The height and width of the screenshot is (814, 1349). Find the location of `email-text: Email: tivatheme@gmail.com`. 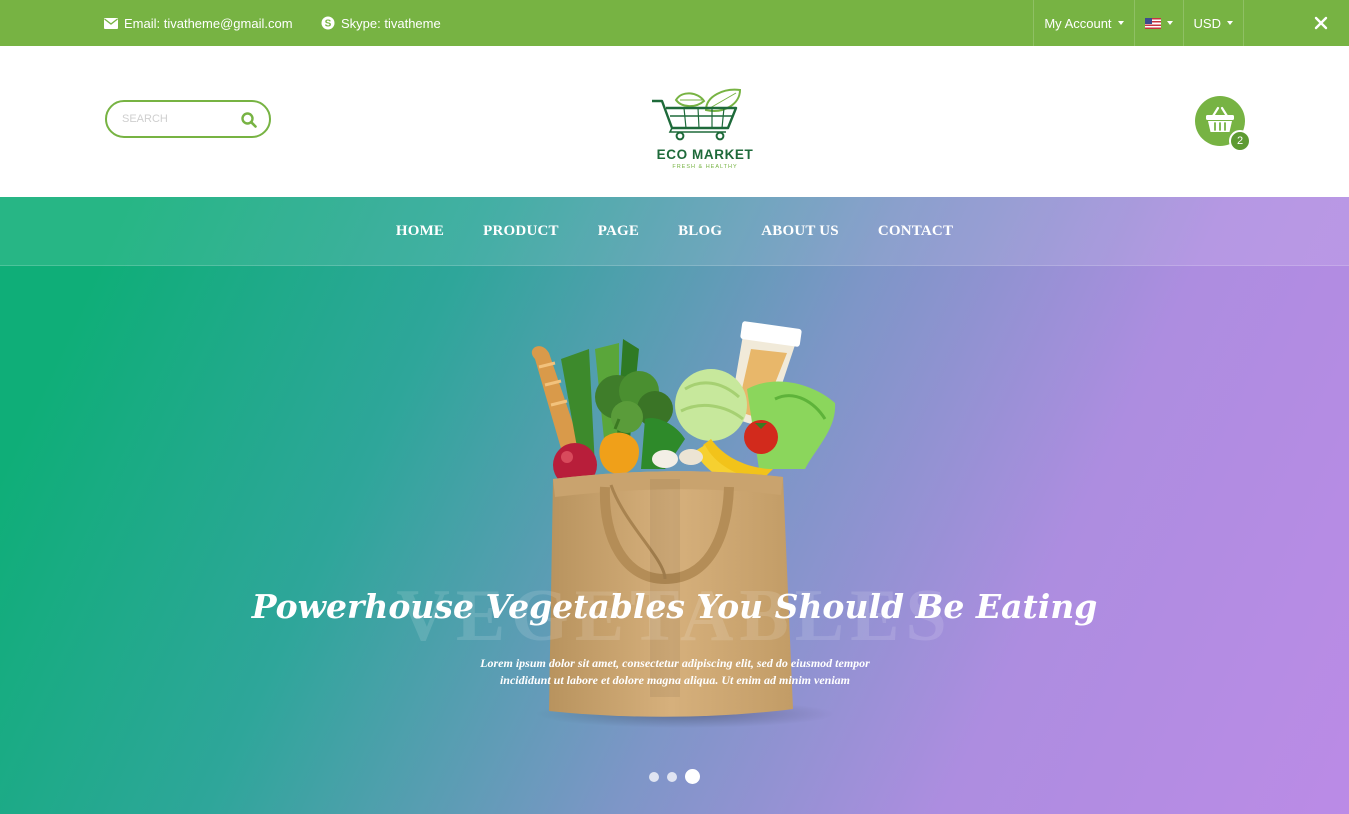

email-text: Email: tivatheme@gmail.com is located at coordinates (208, 23).